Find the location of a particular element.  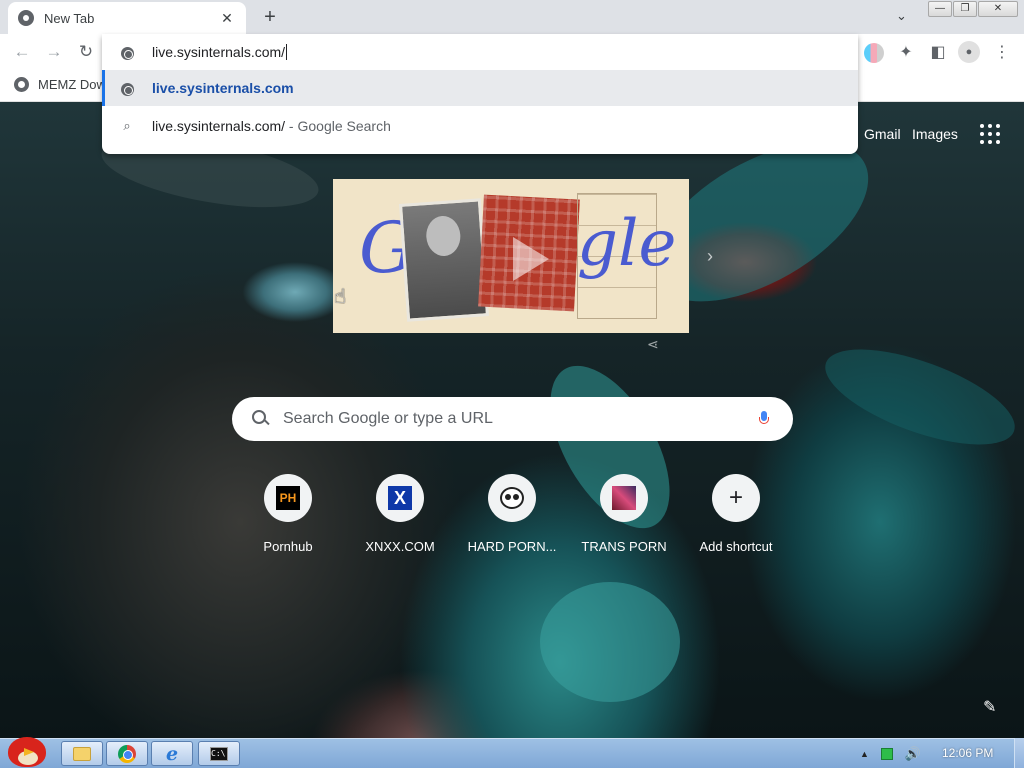

ph-icon: PH is located at coordinates (288, 498).